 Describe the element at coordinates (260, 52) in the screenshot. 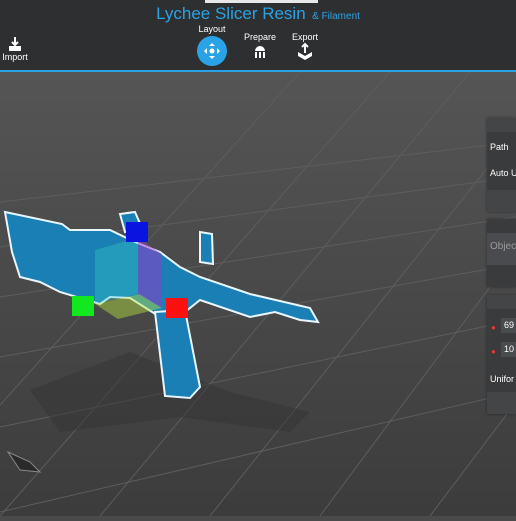

I see `support-icon` at that location.